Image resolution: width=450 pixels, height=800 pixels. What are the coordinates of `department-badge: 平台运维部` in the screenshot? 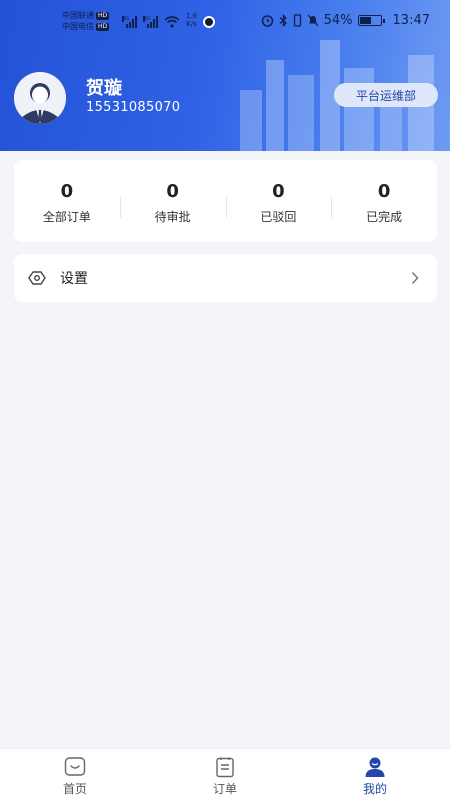 It's located at (386, 95).